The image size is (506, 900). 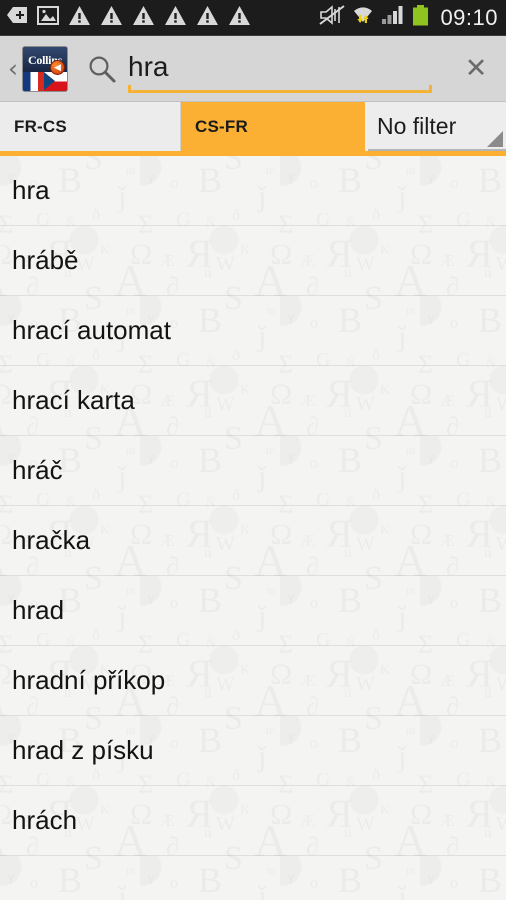 What do you see at coordinates (287, 69) in the screenshot?
I see `search-input: hra` at bounding box center [287, 69].